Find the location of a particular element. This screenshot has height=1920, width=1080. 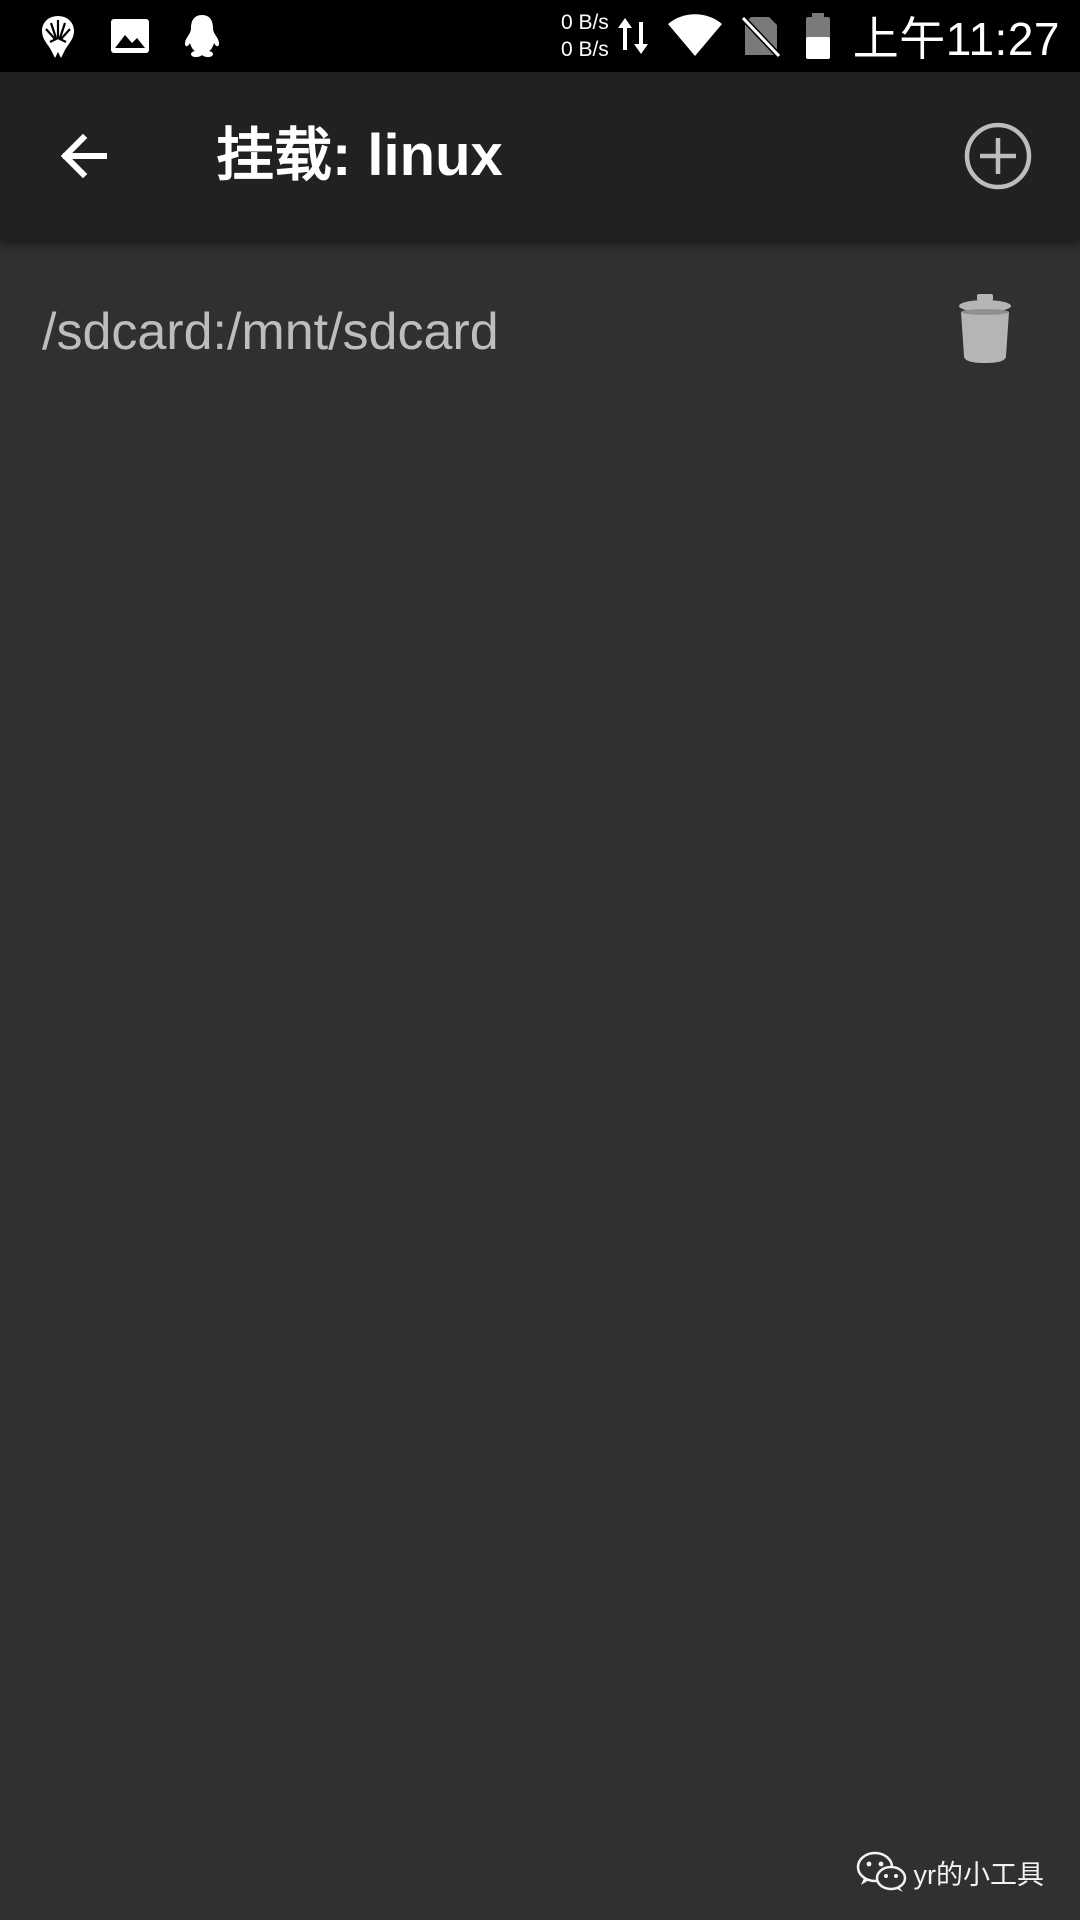

watermark: yr的小工具 is located at coordinates (950, 1872).